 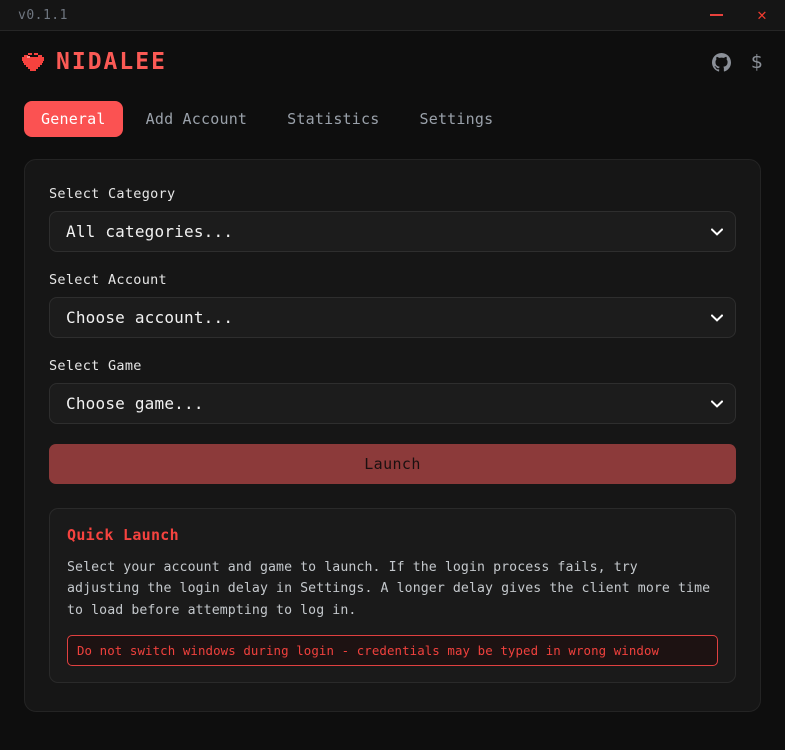 I want to click on header-icon-group: $, so click(x=737, y=62).